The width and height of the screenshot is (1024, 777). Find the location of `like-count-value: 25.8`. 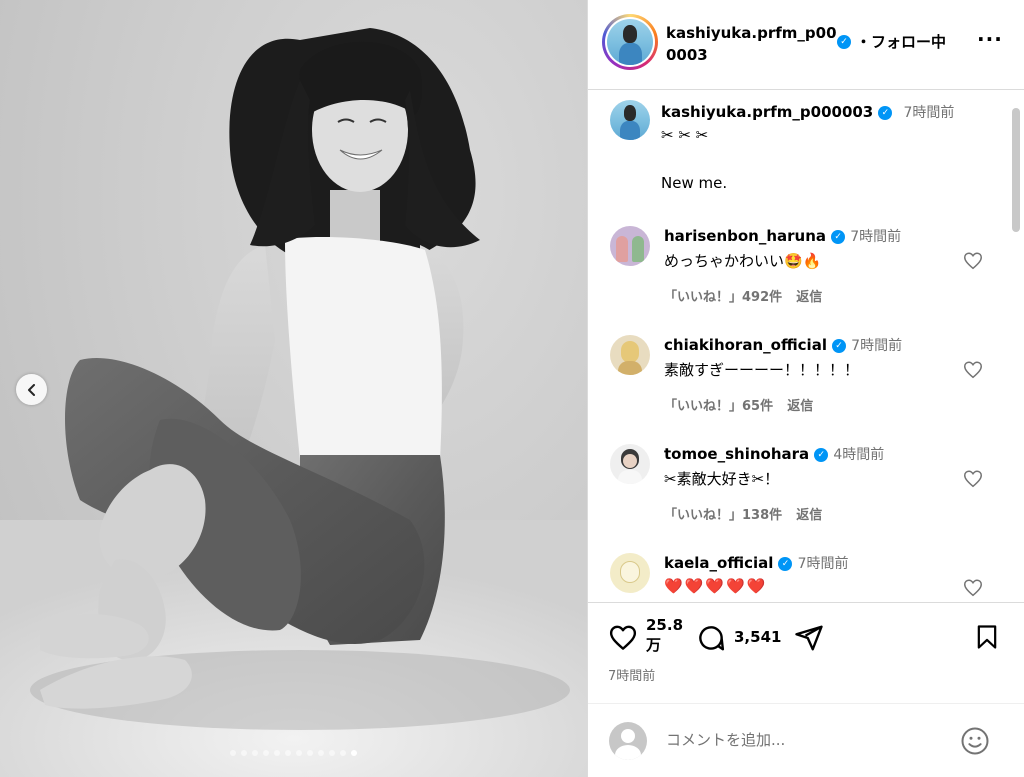

like-count-value: 25.8 is located at coordinates (665, 625).